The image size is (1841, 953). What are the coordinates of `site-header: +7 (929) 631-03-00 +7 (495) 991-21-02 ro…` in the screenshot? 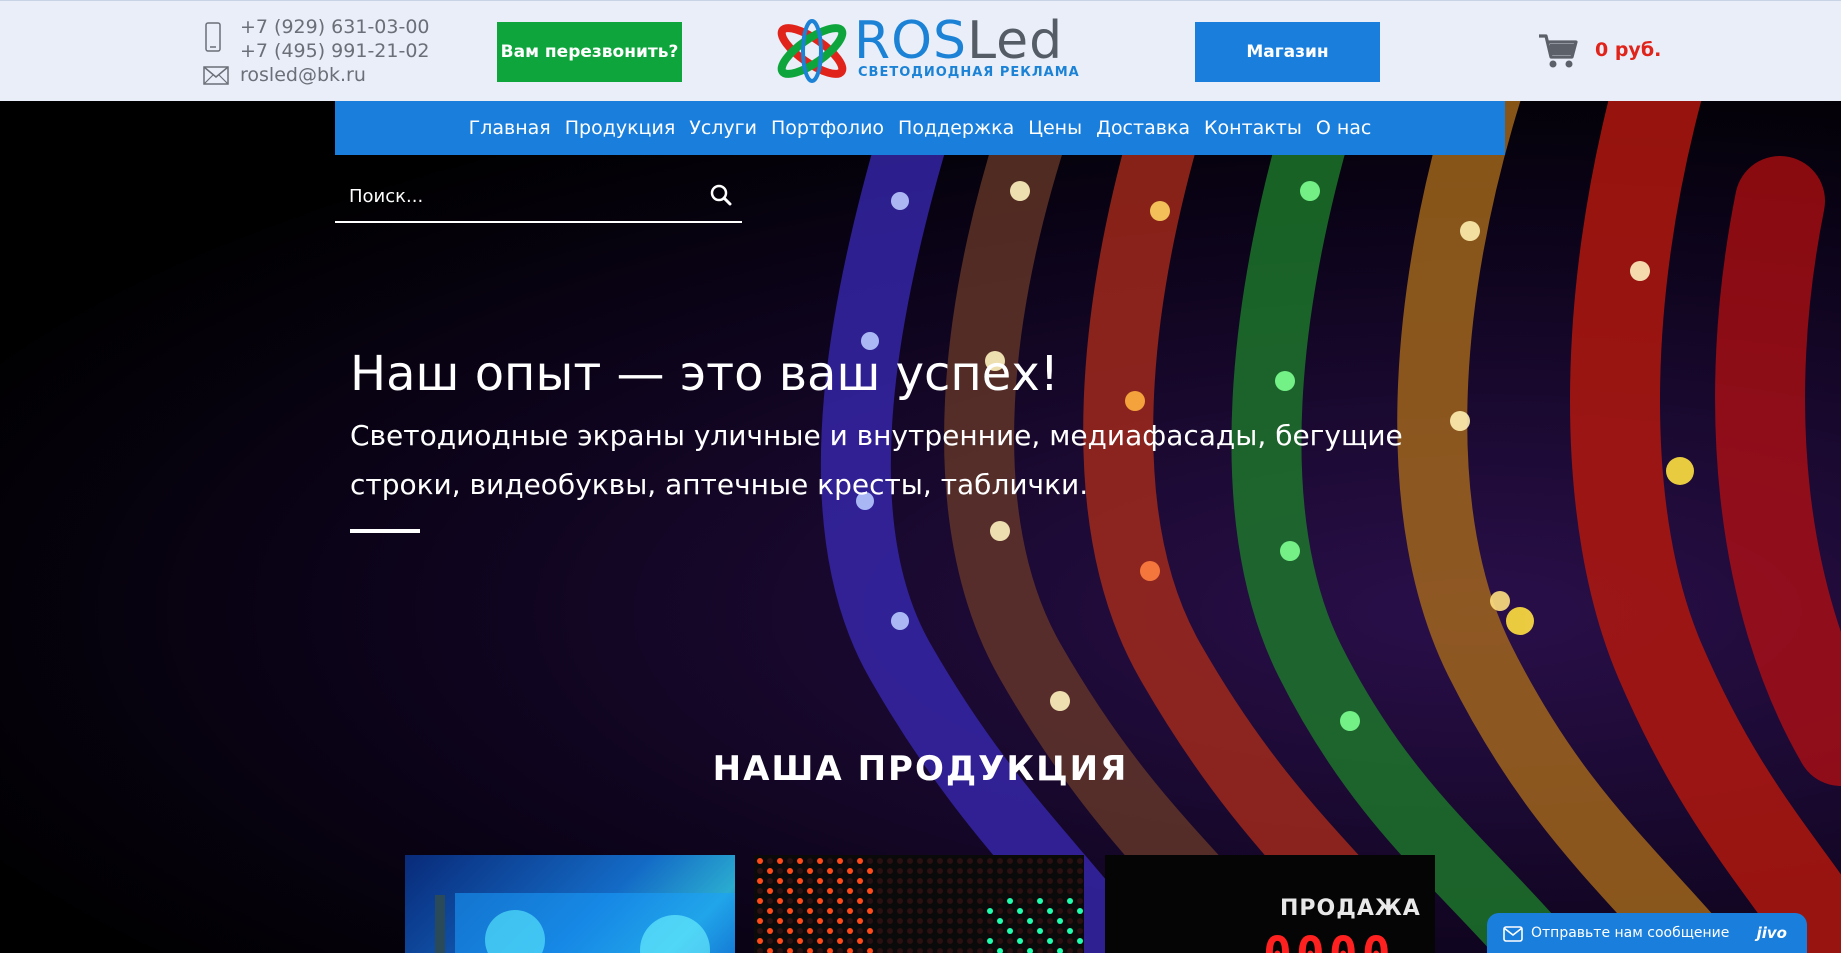 It's located at (920, 50).